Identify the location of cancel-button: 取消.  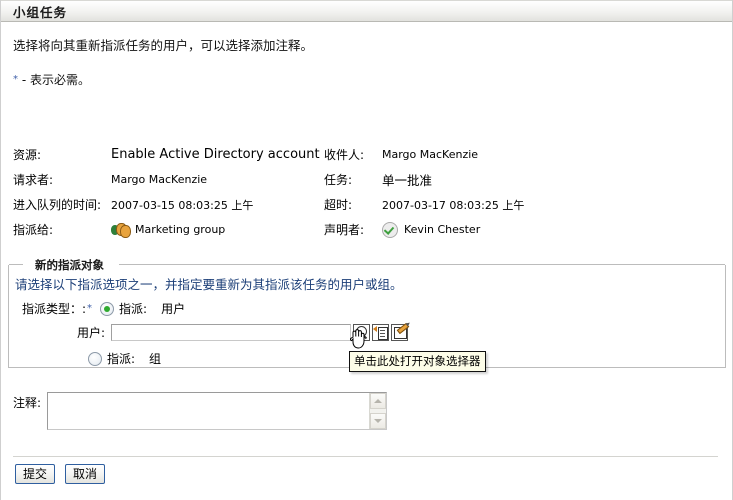
(85, 474).